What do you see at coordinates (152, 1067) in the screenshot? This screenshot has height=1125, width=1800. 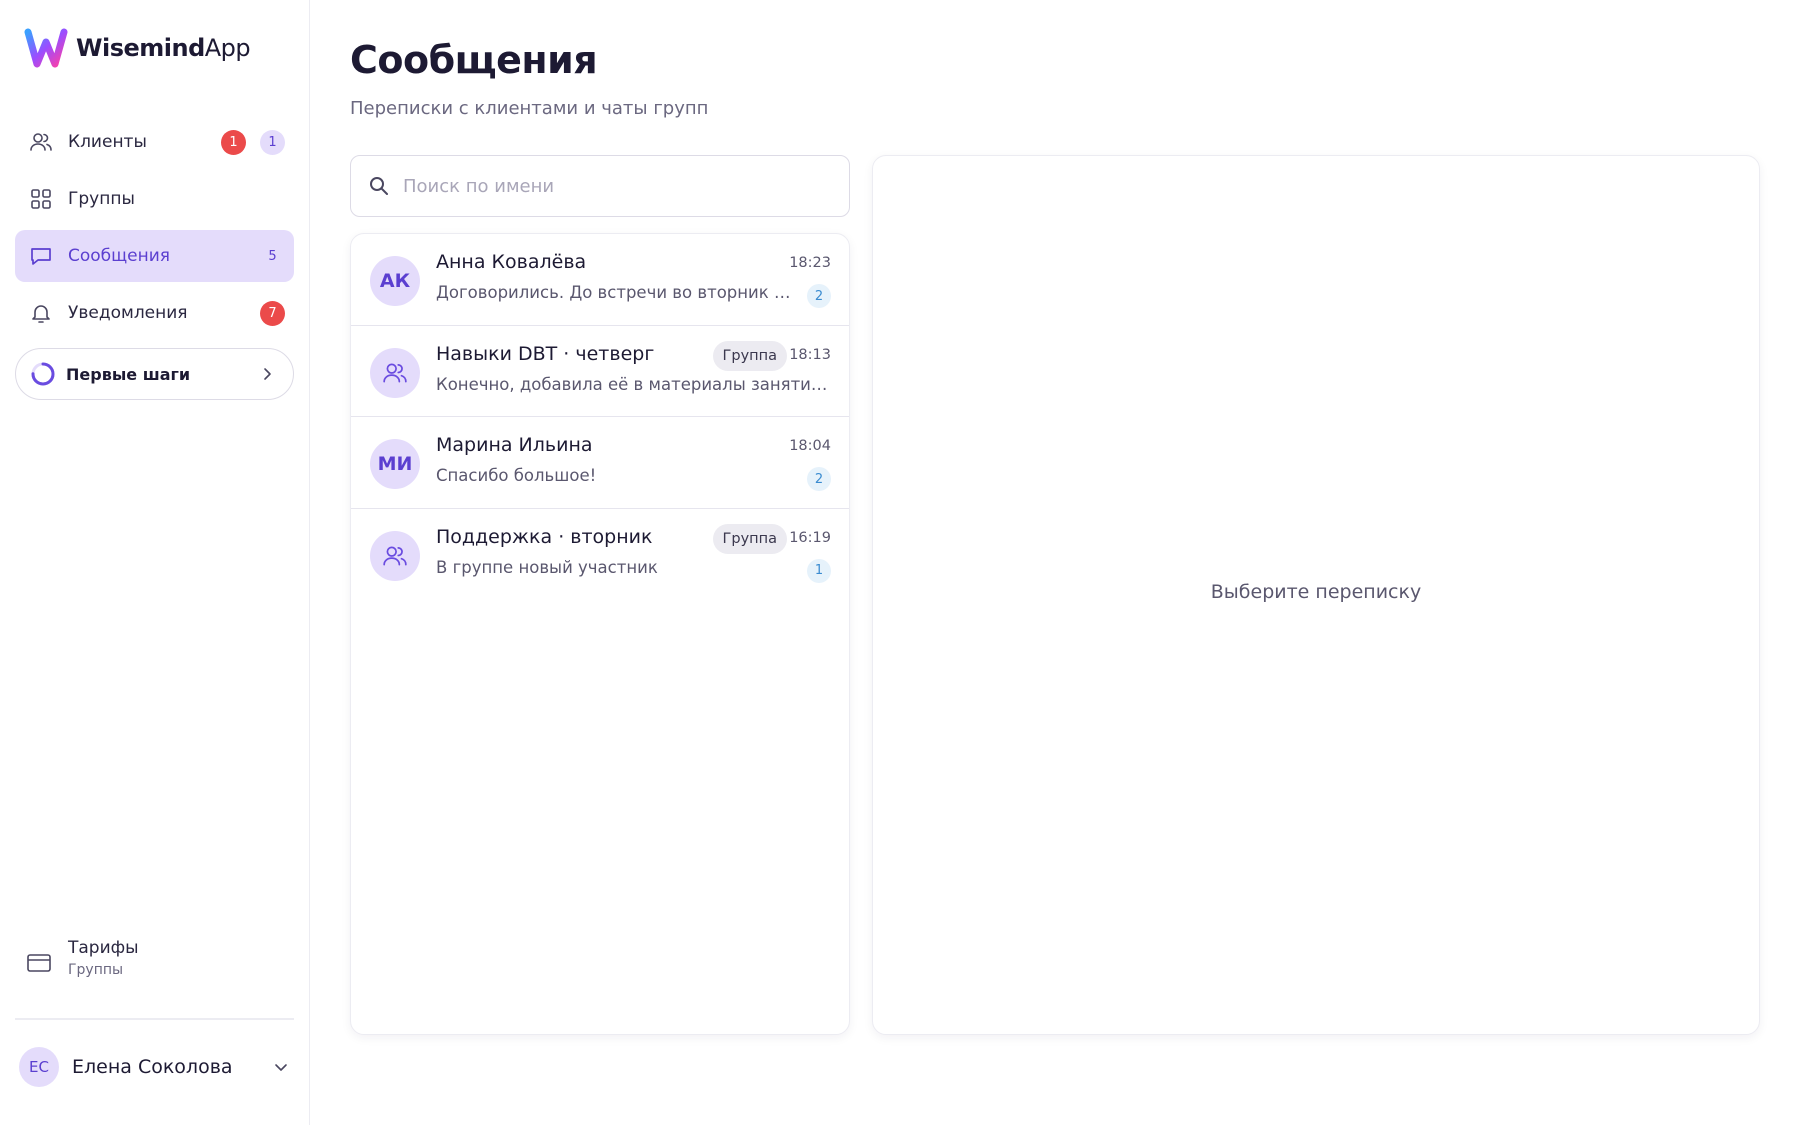 I see `user-name: Елена Соколова` at bounding box center [152, 1067].